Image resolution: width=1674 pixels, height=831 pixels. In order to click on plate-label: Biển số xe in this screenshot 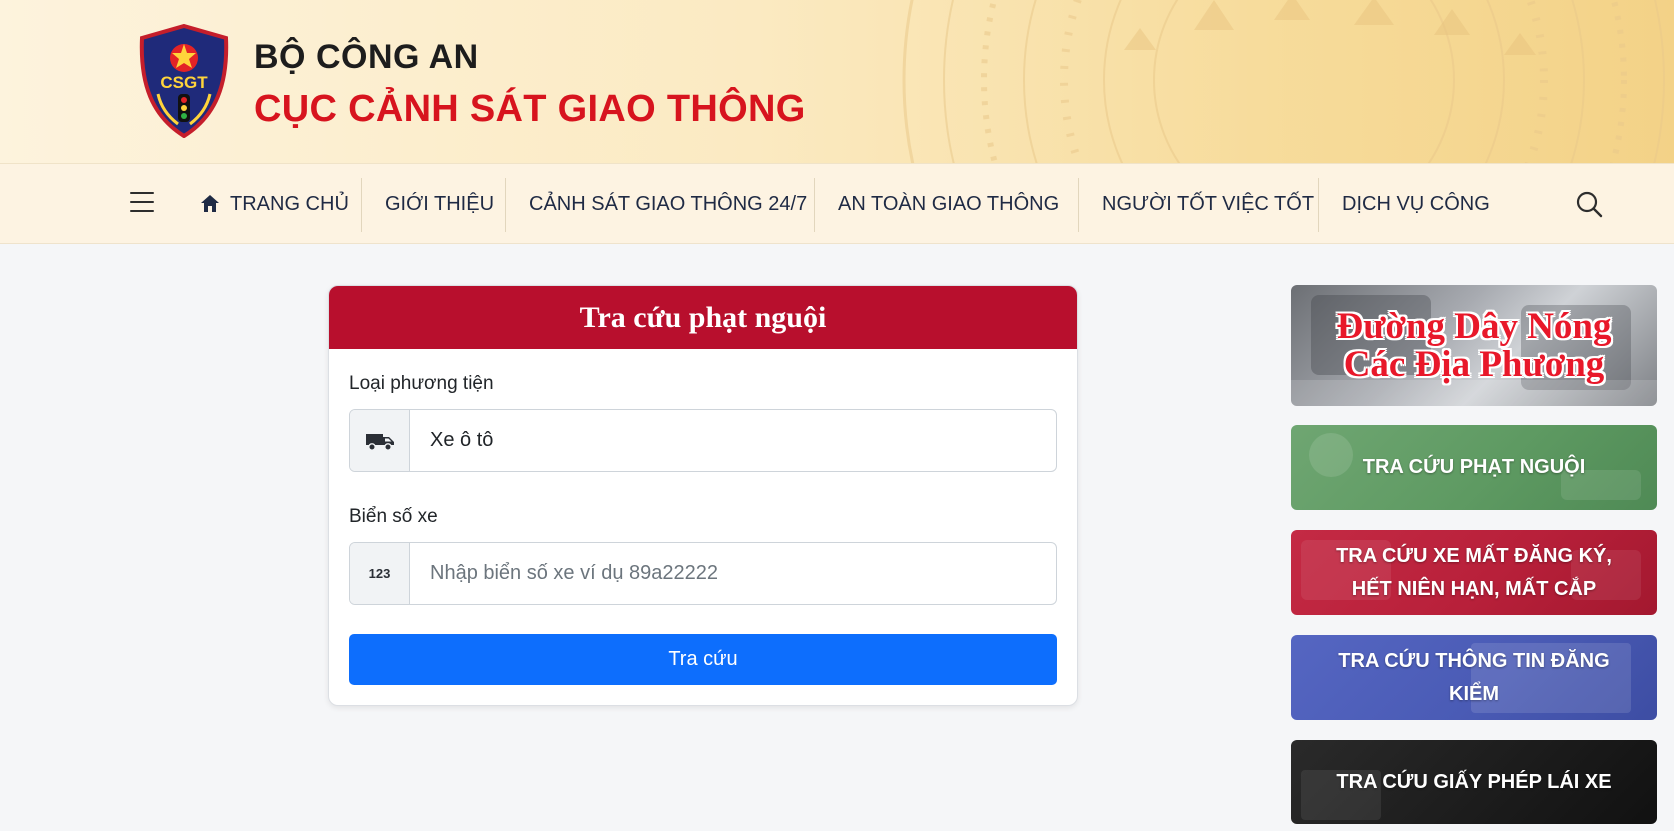, I will do `click(393, 516)`.